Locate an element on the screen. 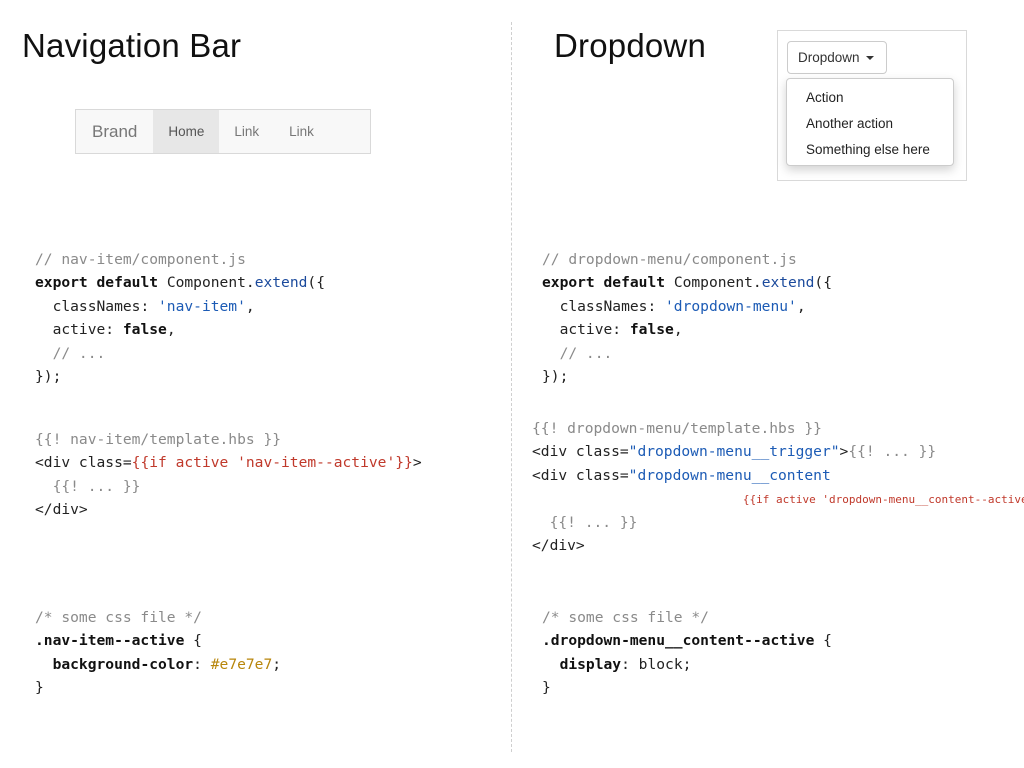 The image size is (1024, 768). column-divider is located at coordinates (511, 387).